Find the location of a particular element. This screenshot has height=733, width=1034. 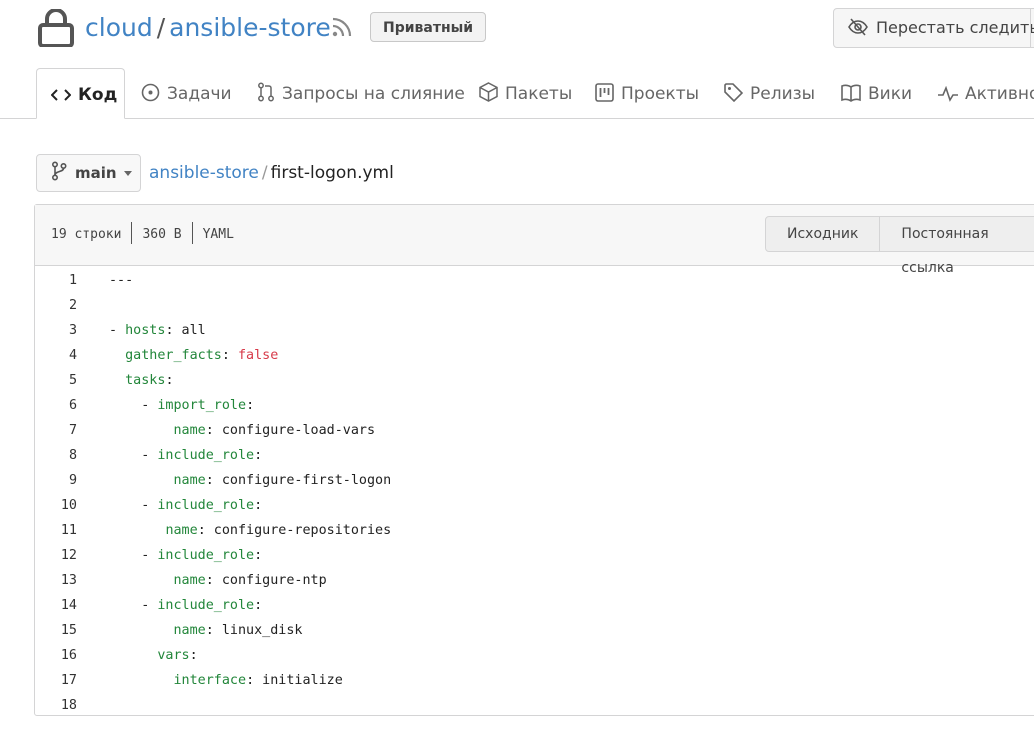

yaml-key: hosts is located at coordinates (145, 330).